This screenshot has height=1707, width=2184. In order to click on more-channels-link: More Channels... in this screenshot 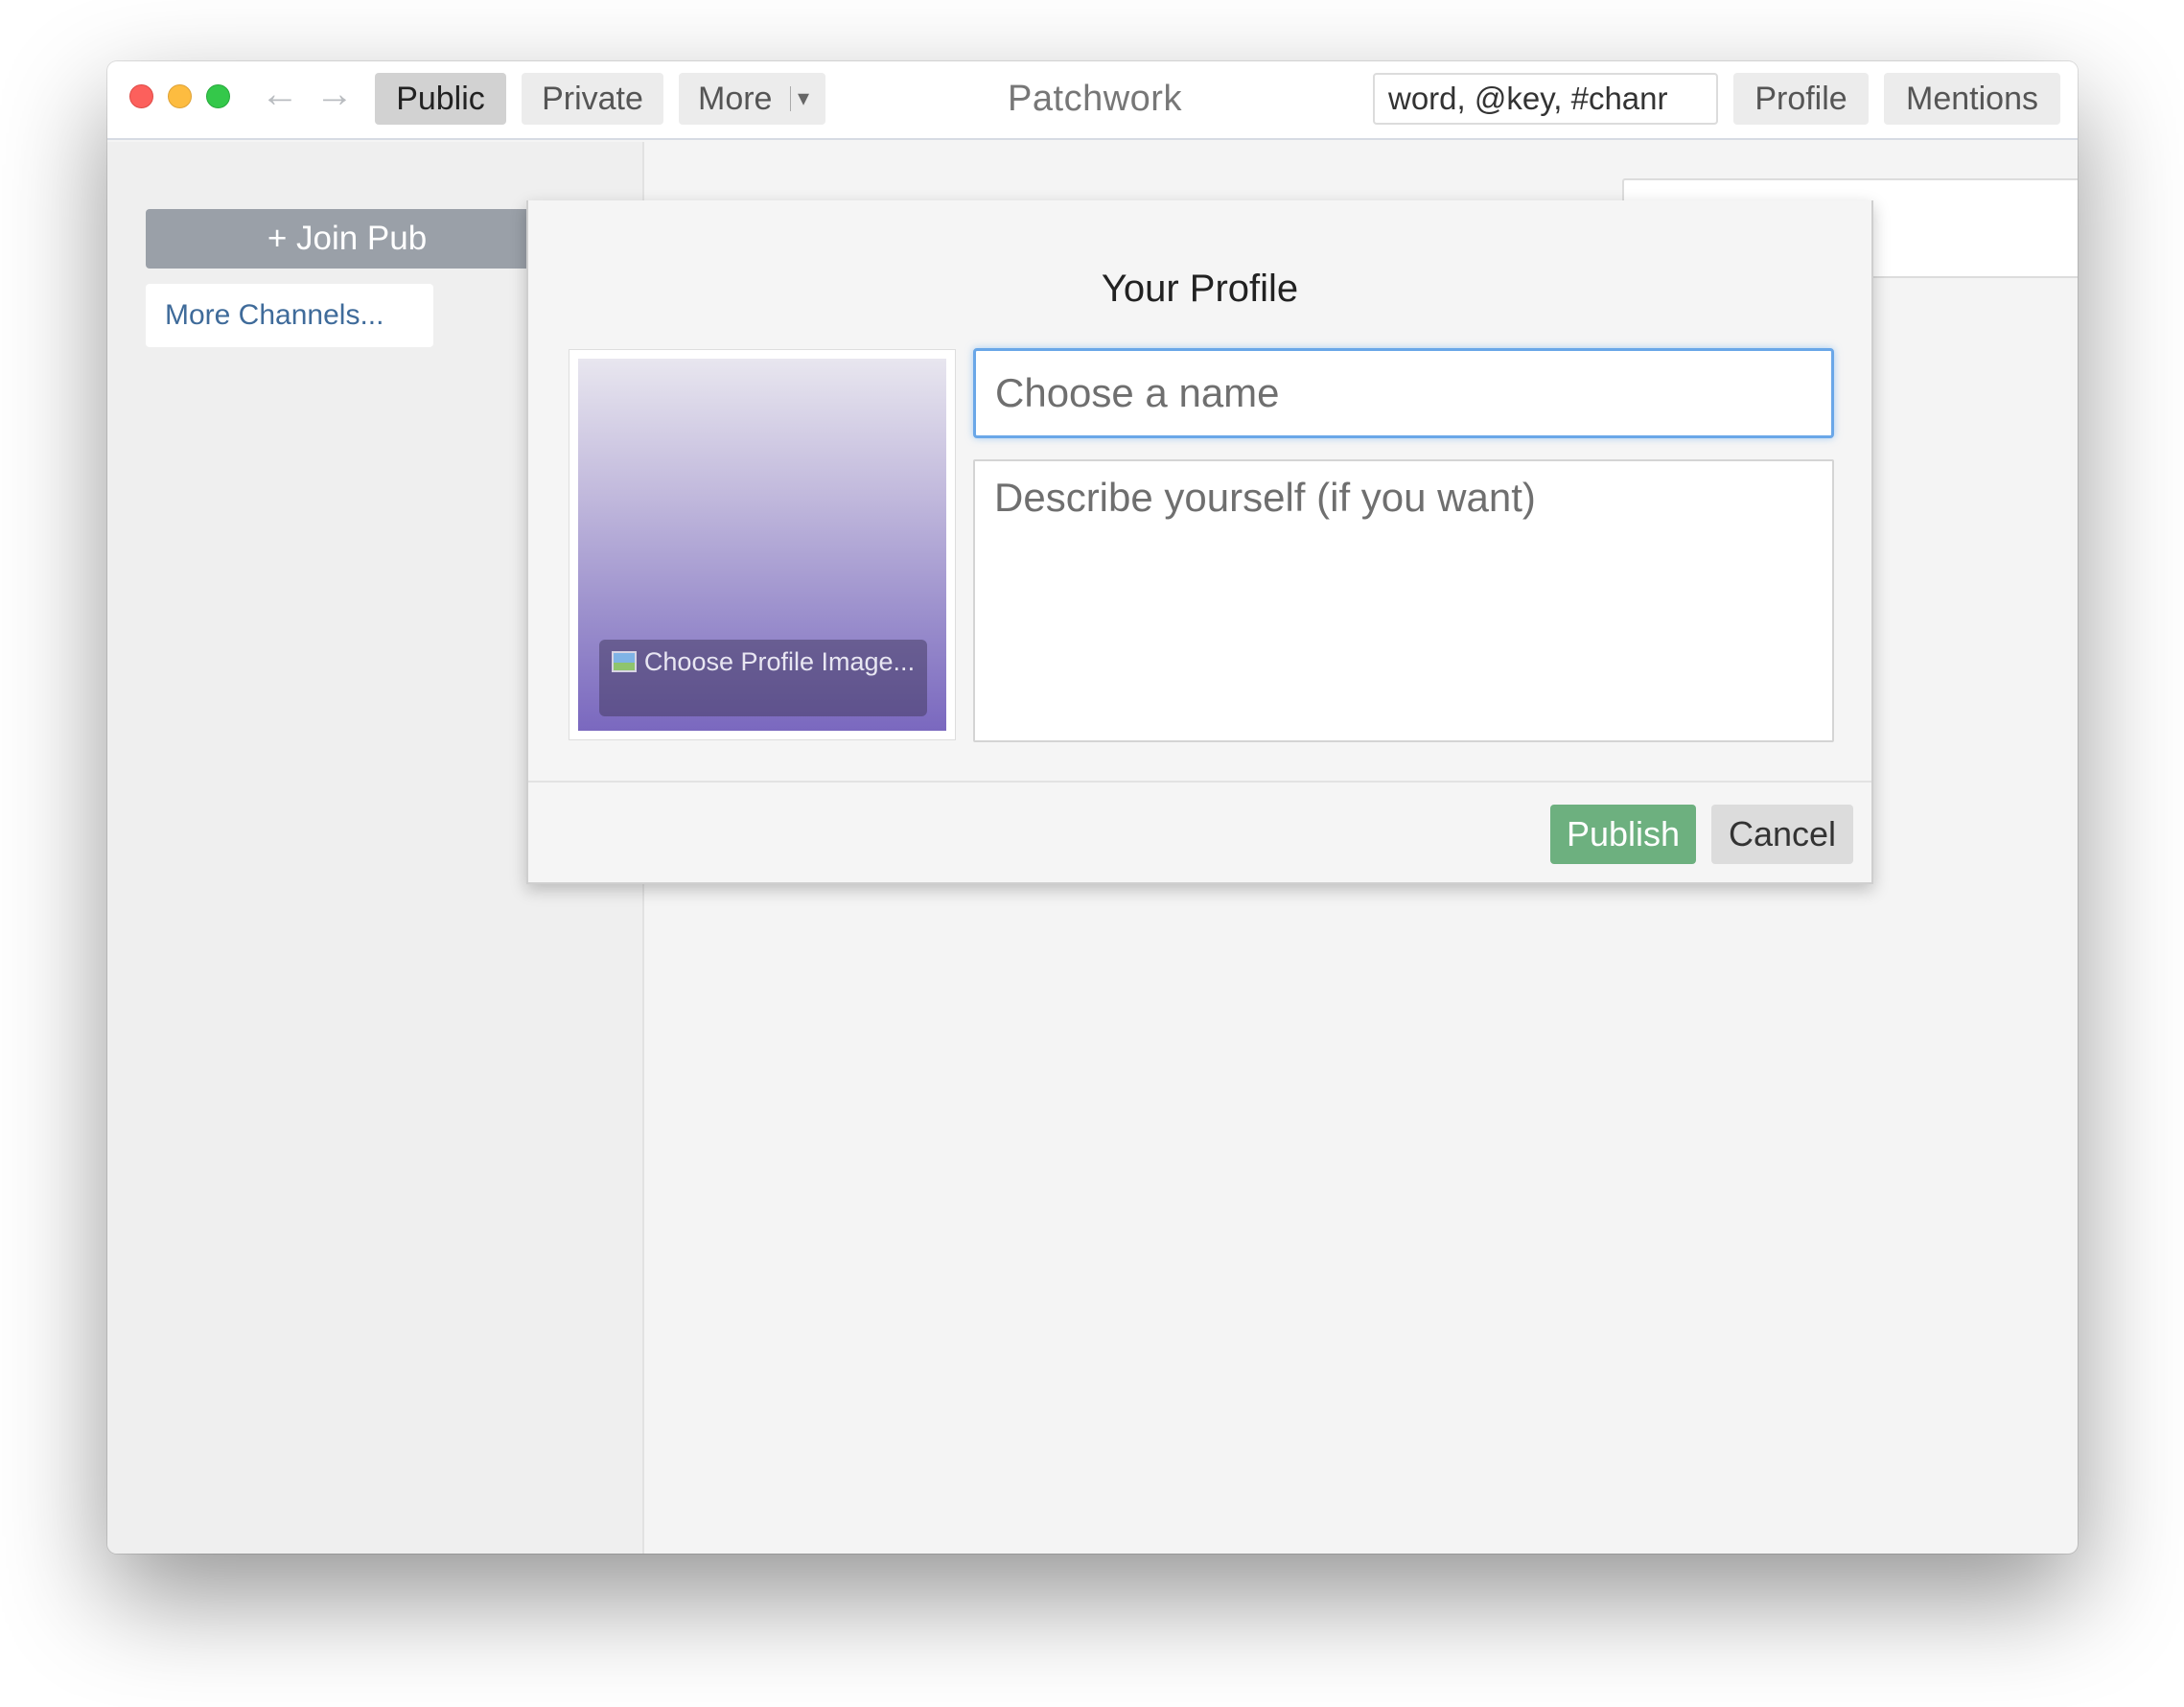, I will do `click(289, 315)`.